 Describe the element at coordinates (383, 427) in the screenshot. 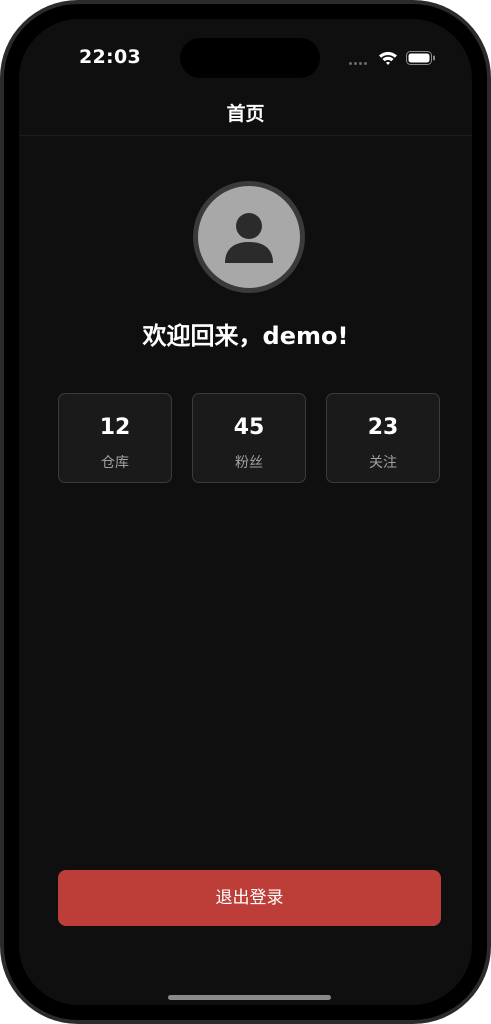

I see `stat-value: 23` at that location.